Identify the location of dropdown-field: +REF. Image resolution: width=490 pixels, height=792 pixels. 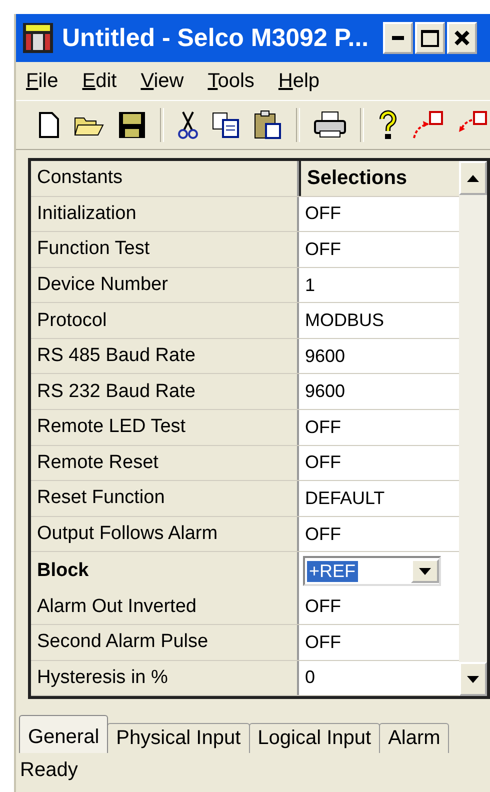
(372, 571).